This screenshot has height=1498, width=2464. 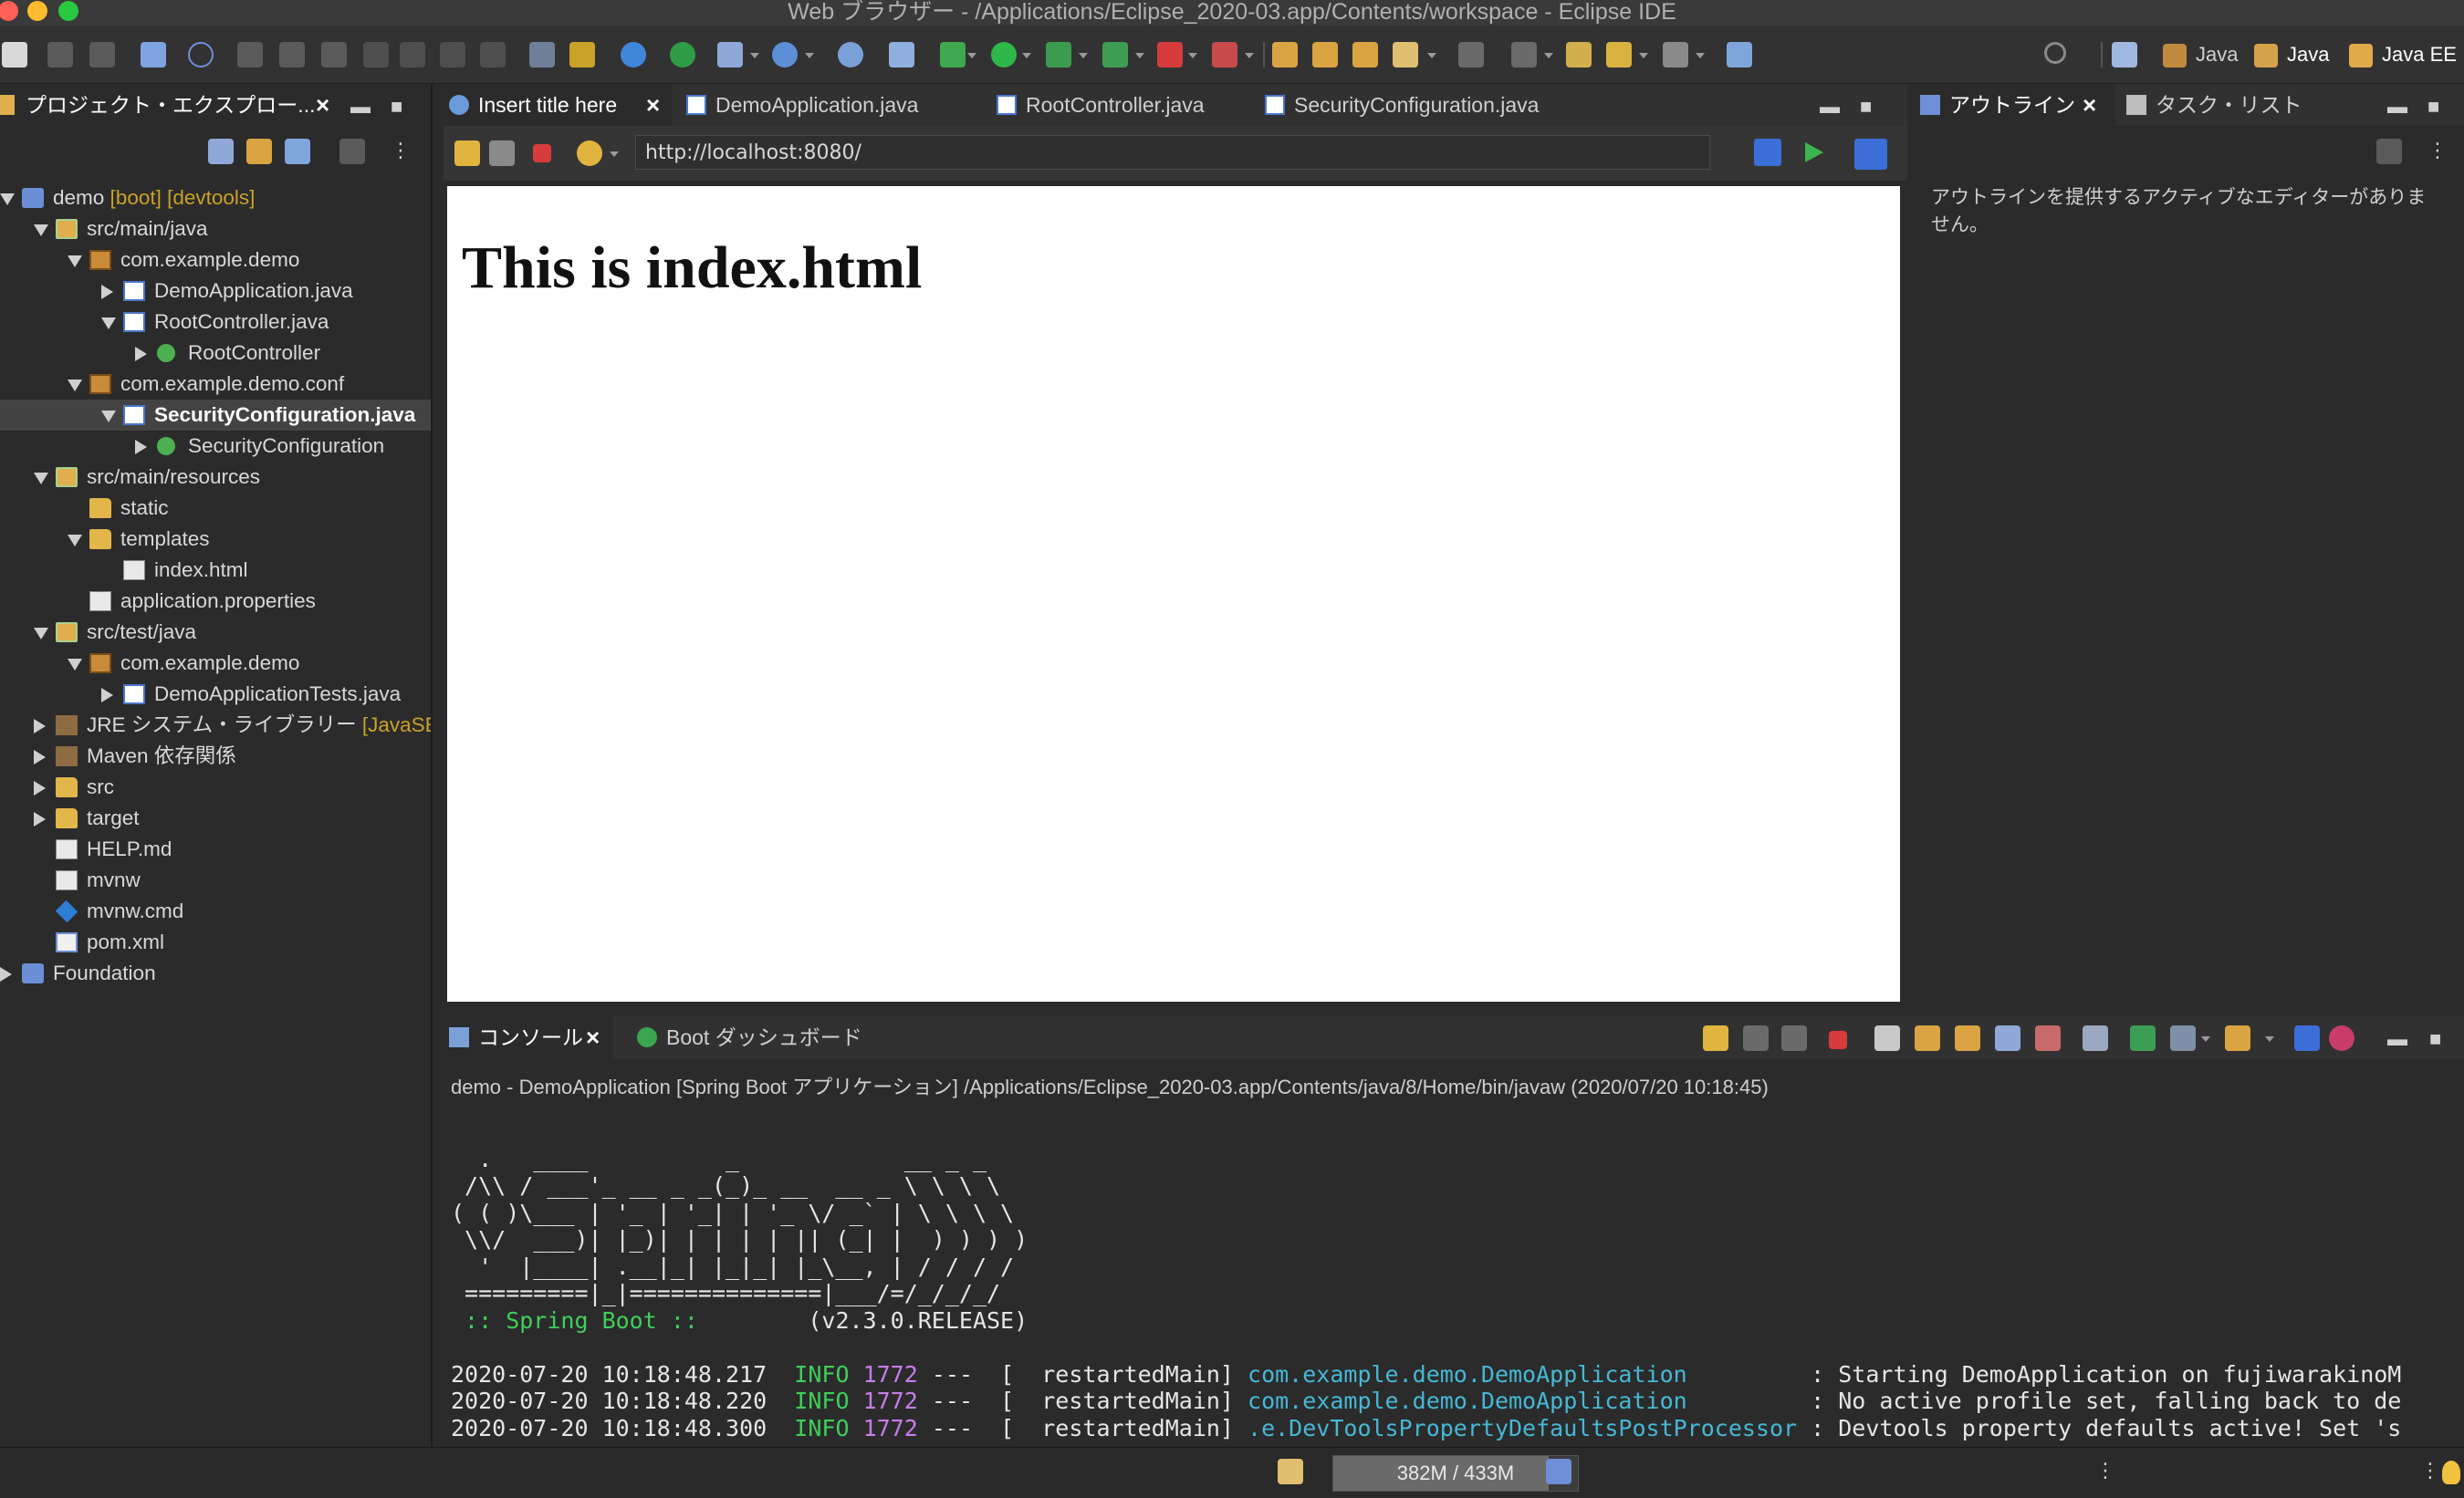 I want to click on perspective-java-1: Java, so click(x=2200, y=54).